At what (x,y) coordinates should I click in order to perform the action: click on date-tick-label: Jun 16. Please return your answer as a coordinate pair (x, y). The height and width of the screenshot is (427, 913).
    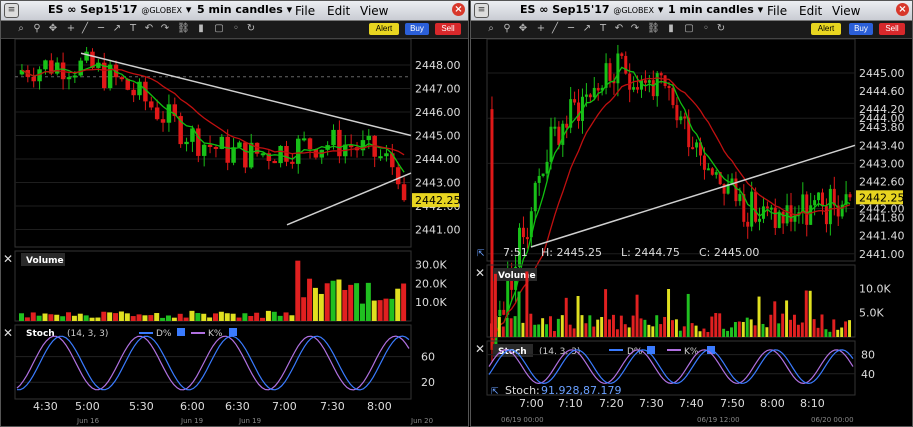
    Looking at the image, I should click on (88, 421).